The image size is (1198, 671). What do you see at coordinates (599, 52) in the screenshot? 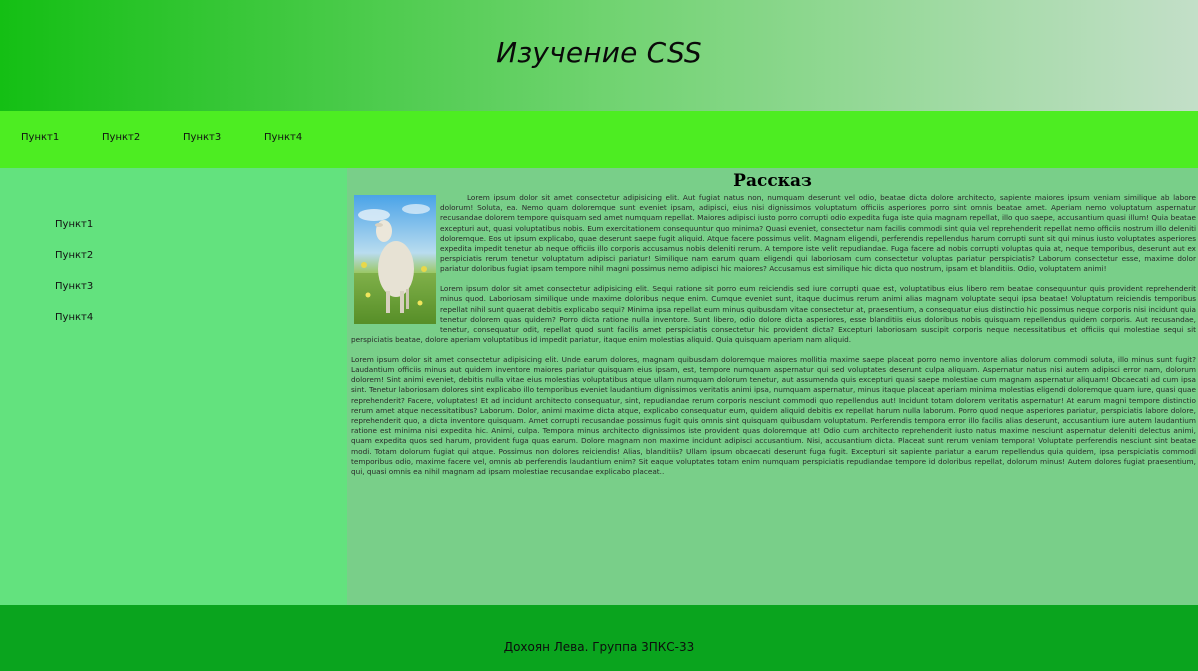
I see `page-title: Изучение CSS` at bounding box center [599, 52].